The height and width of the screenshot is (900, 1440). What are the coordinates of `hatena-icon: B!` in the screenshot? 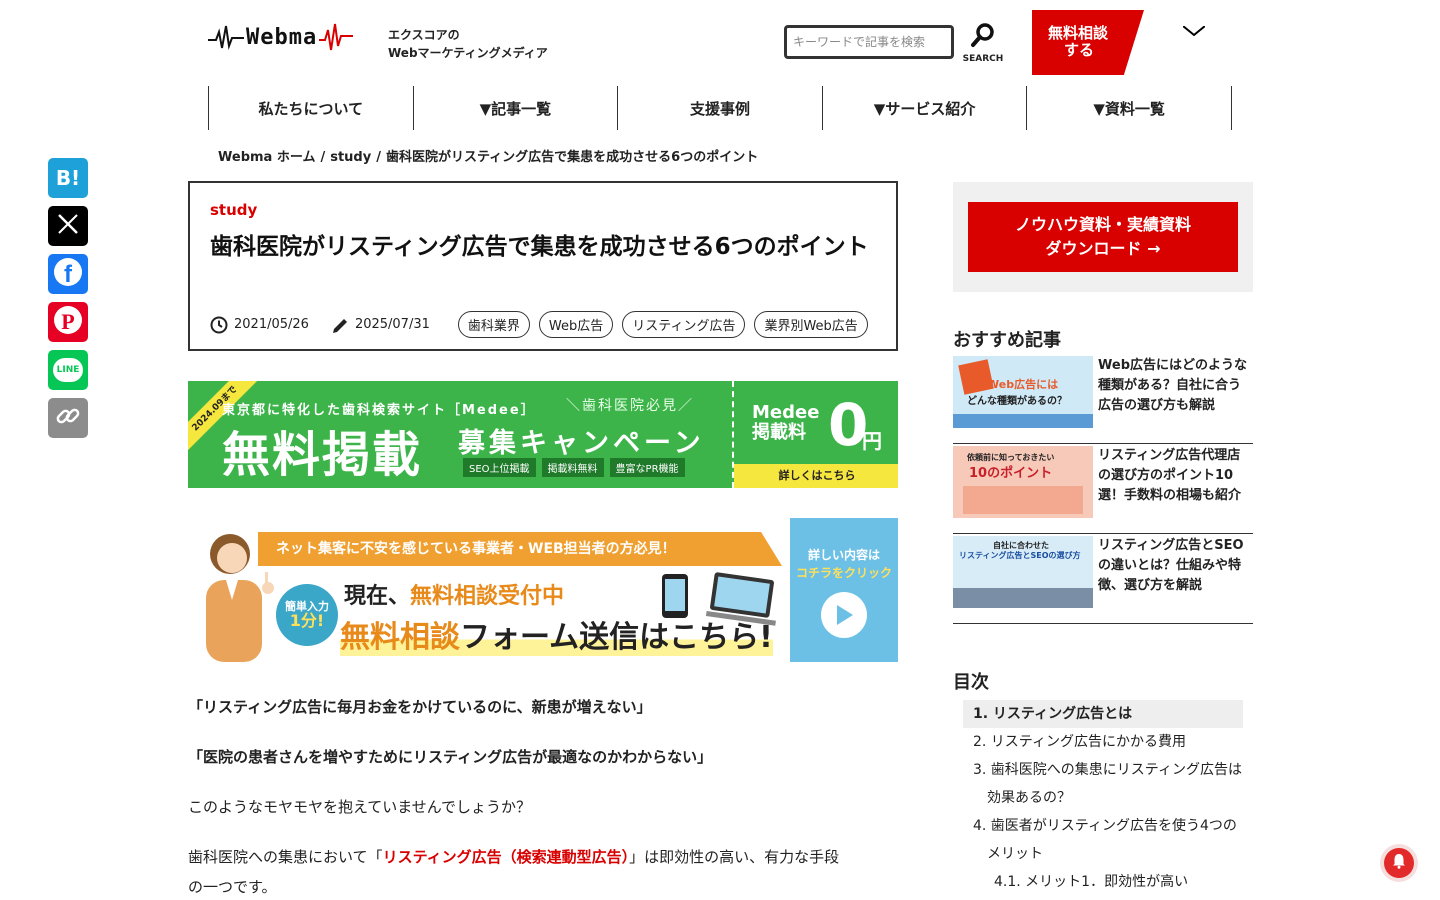 It's located at (68, 178).